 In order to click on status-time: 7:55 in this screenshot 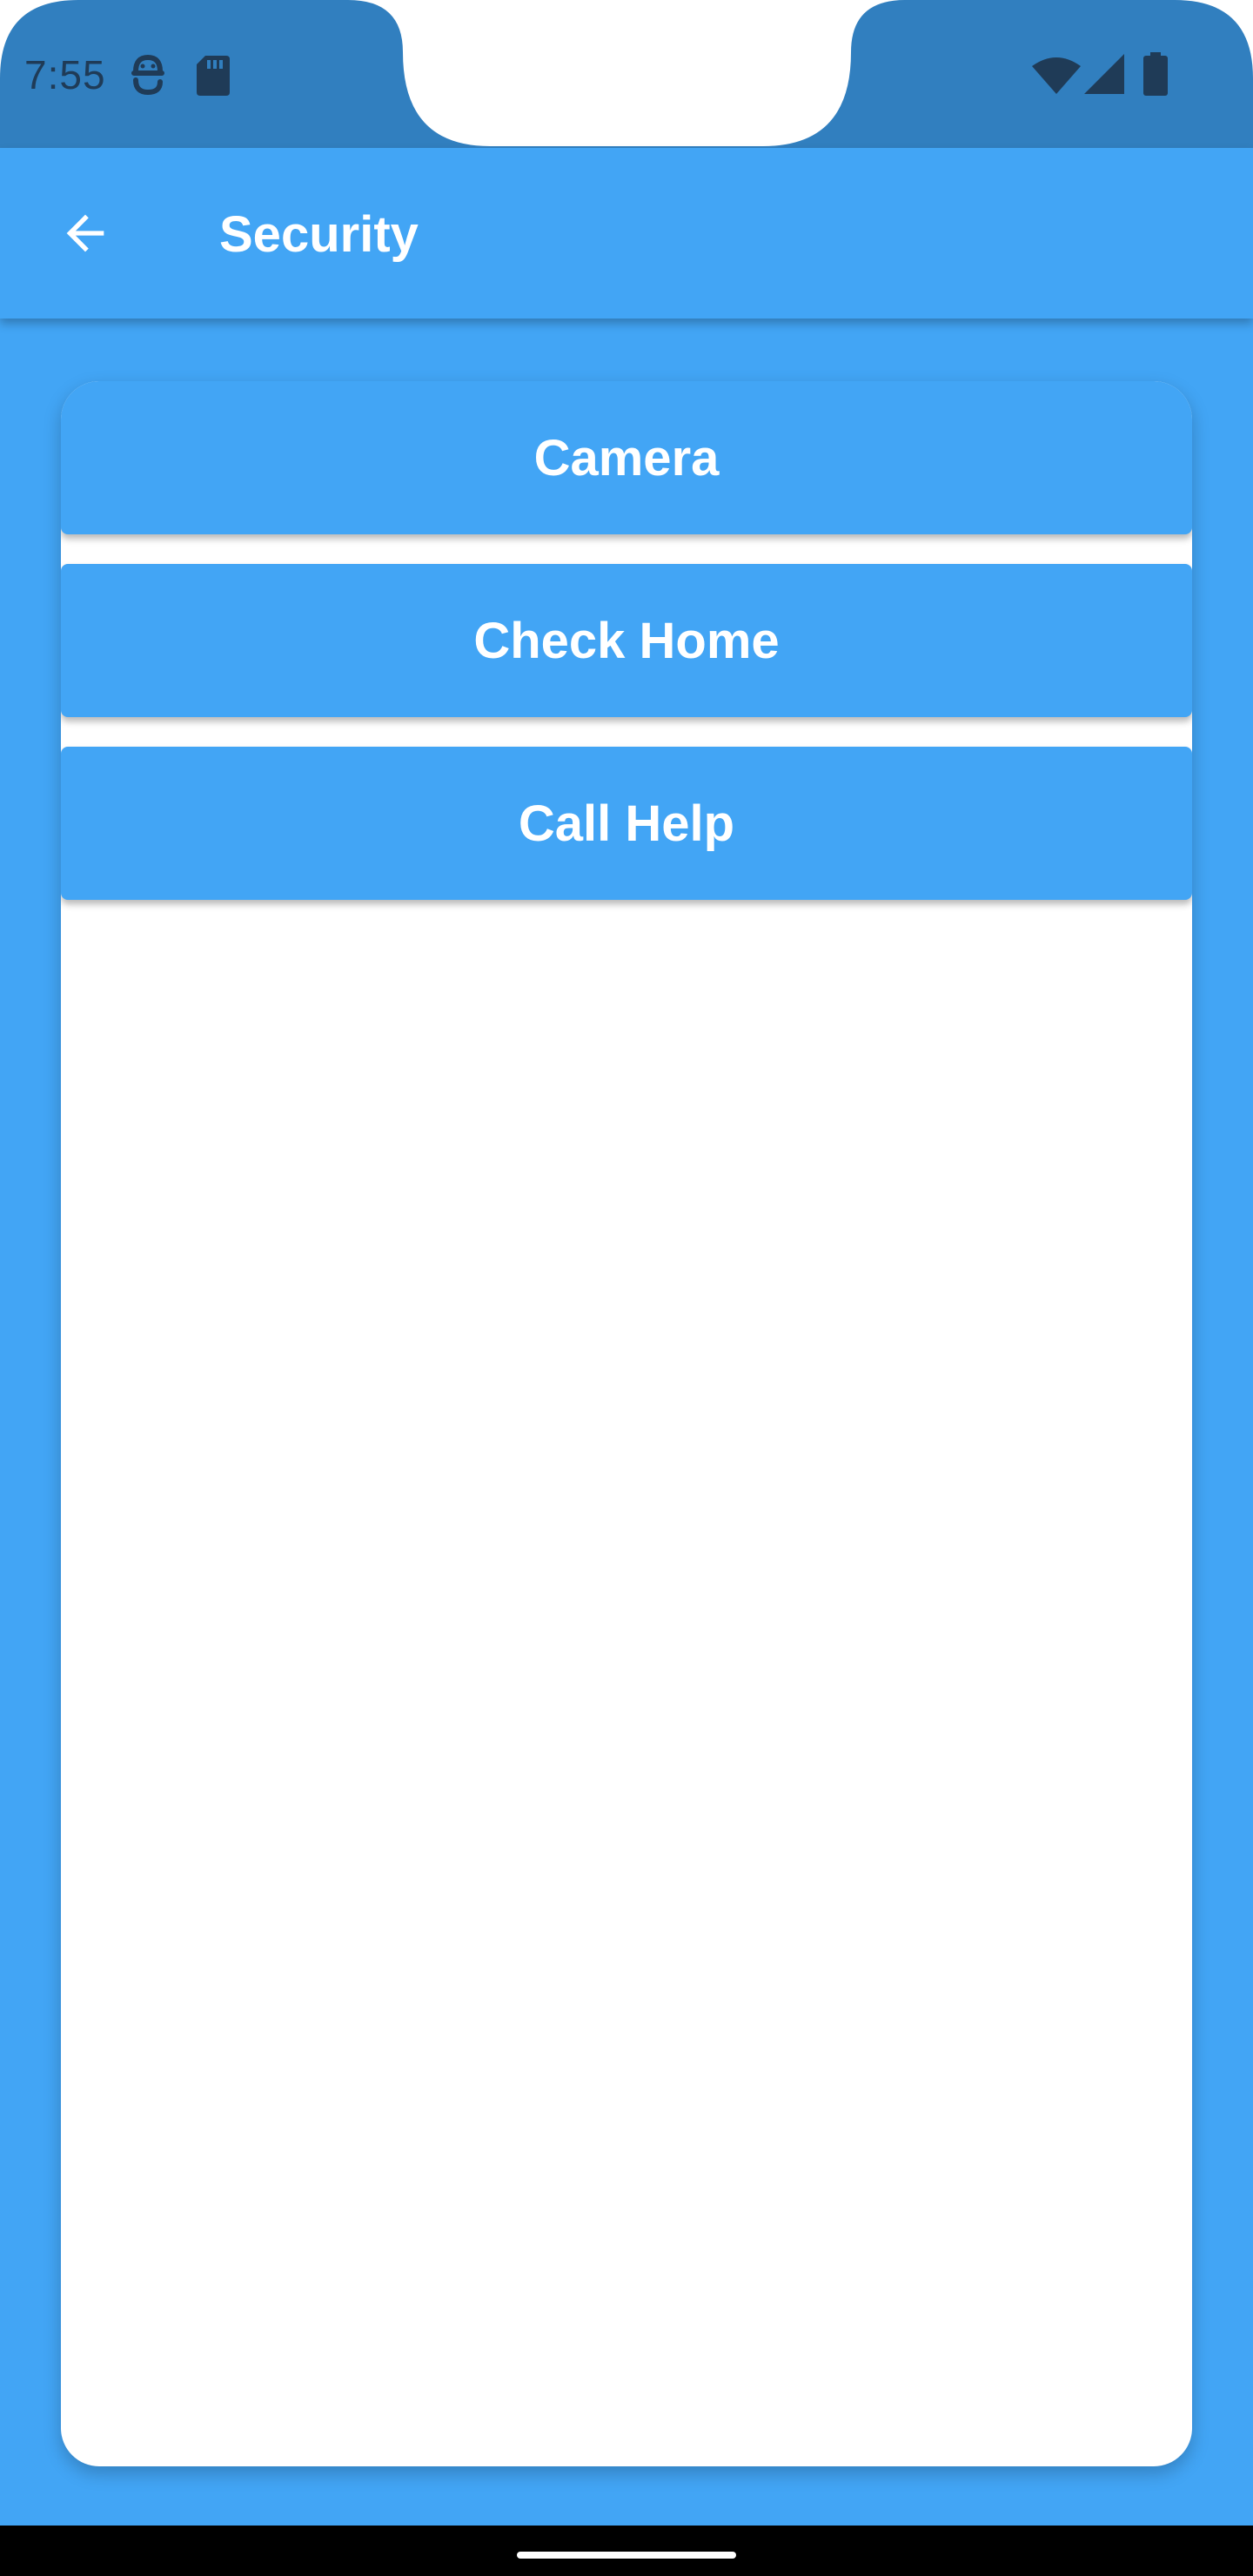, I will do `click(65, 74)`.